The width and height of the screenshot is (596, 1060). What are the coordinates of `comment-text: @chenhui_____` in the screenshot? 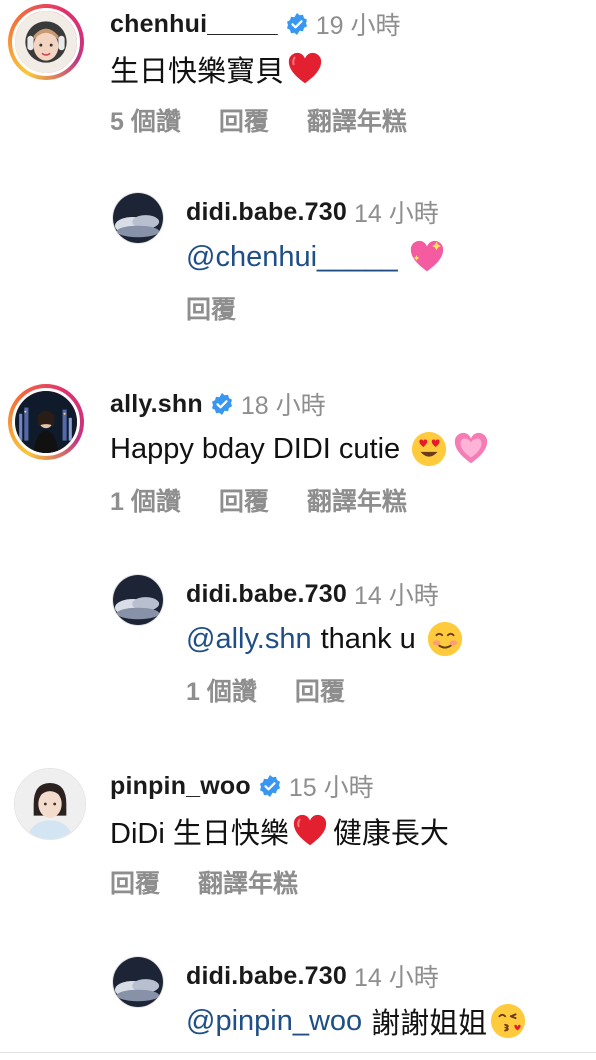 It's located at (316, 257).